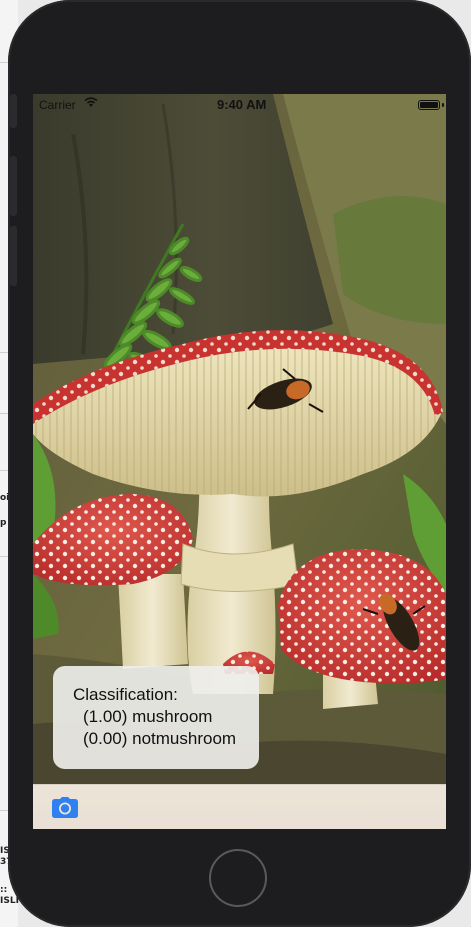 Image resolution: width=471 pixels, height=927 pixels. Describe the element at coordinates (13, 256) in the screenshot. I see `volume-down-button` at that location.